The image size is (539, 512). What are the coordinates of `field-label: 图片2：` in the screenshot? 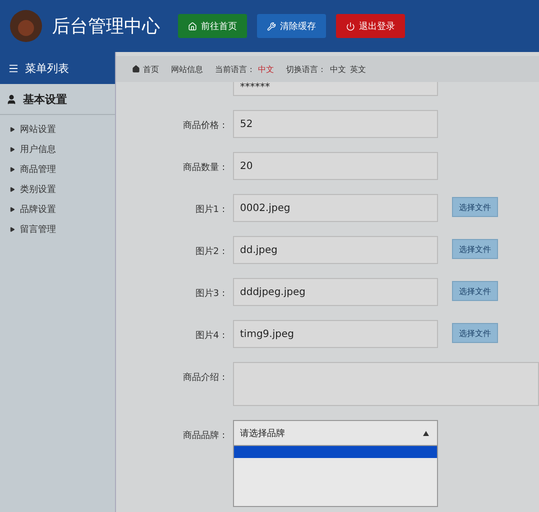 It's located at (211, 252).